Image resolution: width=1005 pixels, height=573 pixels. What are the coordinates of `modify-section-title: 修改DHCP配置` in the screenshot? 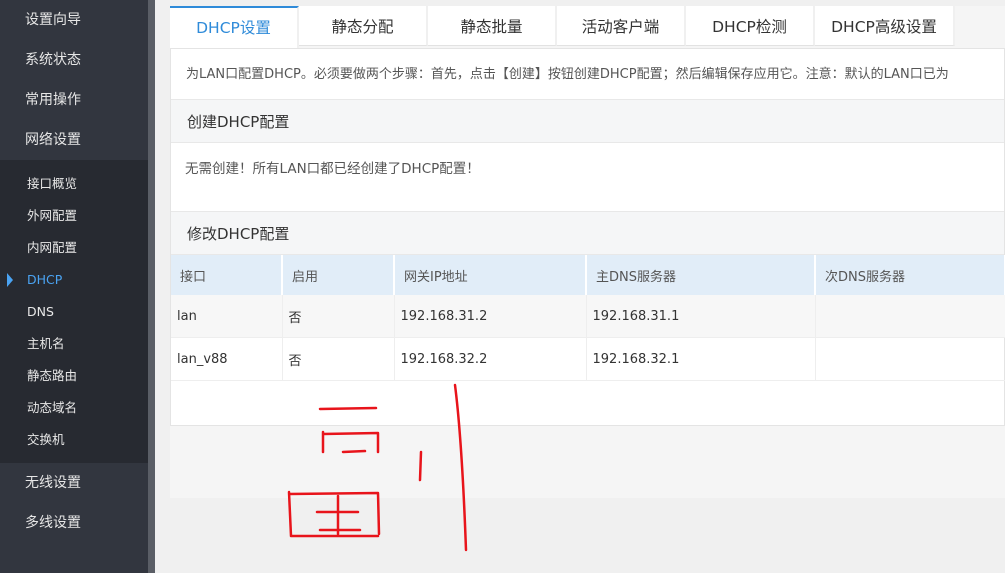 It's located at (587, 233).